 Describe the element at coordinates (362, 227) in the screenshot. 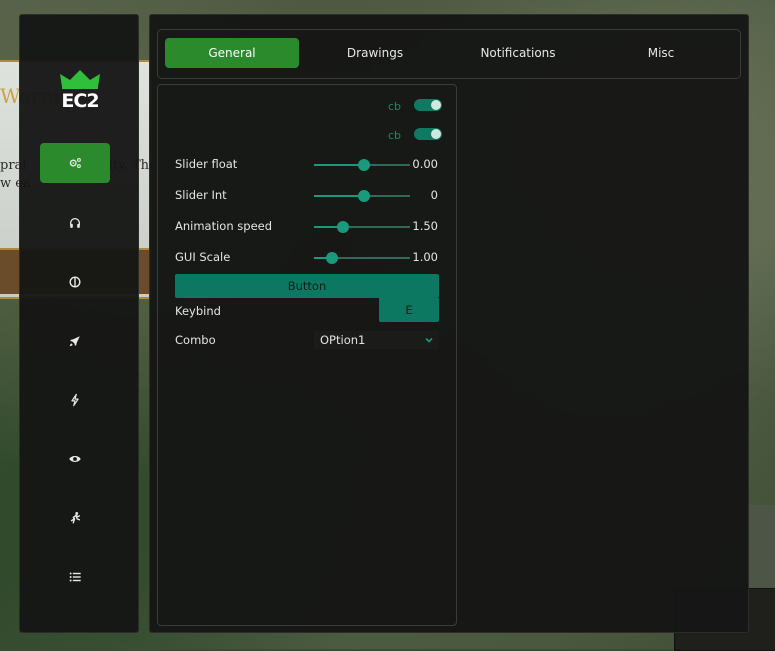

I see `animation-speed-slider` at that location.